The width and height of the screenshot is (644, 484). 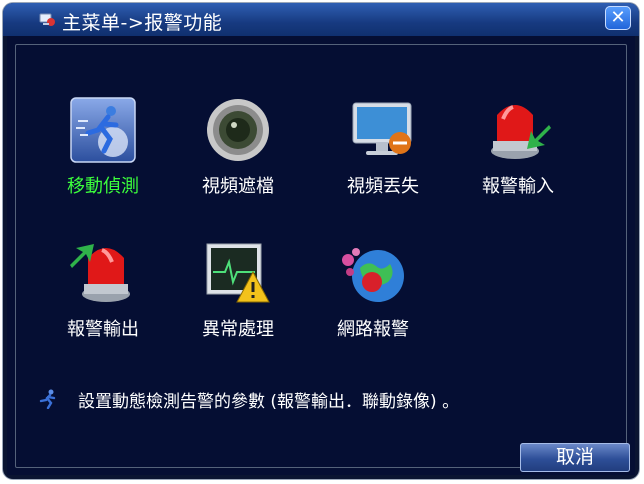 What do you see at coordinates (142, 23) in the screenshot?
I see `window-title: 主菜单->报警功能` at bounding box center [142, 23].